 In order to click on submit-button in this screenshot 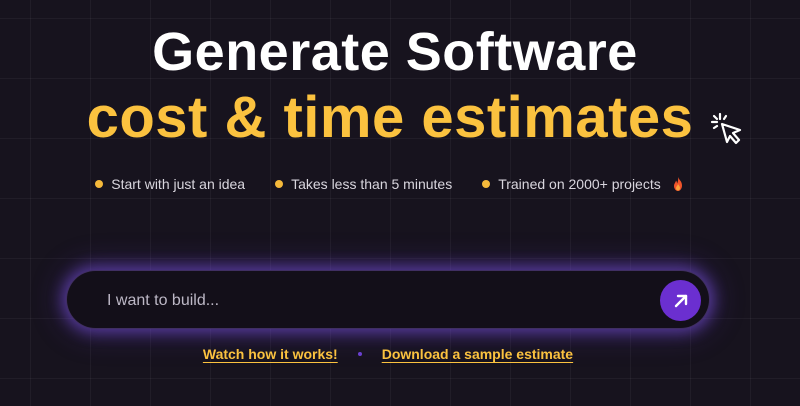, I will do `click(680, 300)`.